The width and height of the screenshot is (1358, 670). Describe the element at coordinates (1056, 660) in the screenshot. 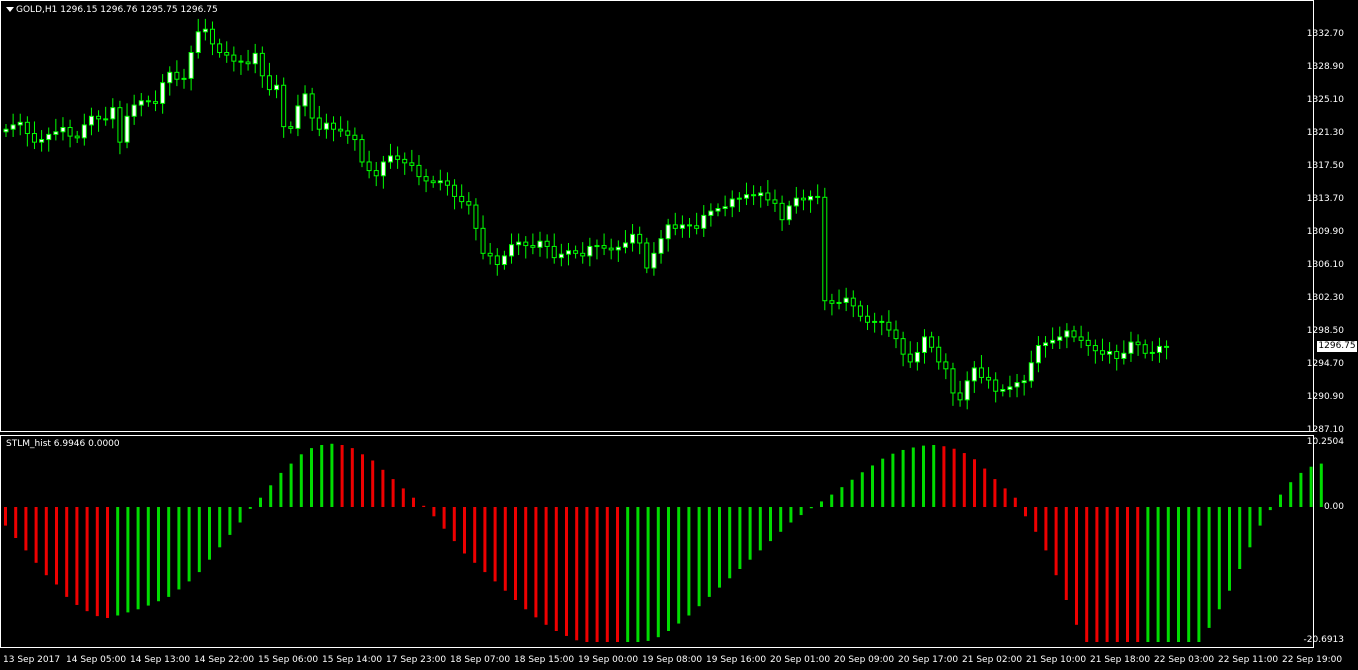

I see `time-label: 21 Sep 10:00` at that location.